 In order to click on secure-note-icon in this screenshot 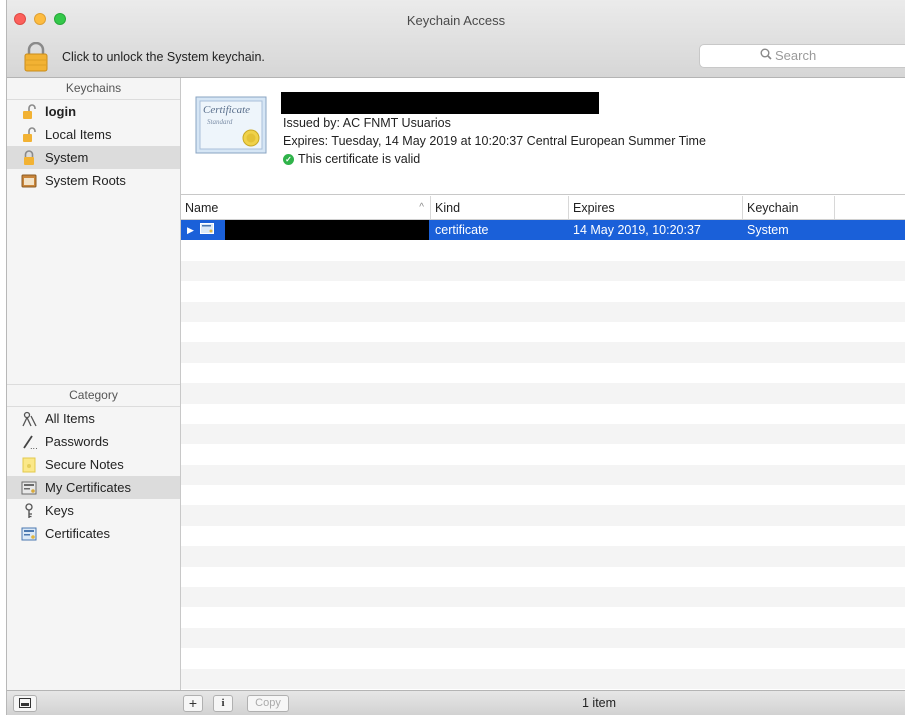, I will do `click(29, 465)`.